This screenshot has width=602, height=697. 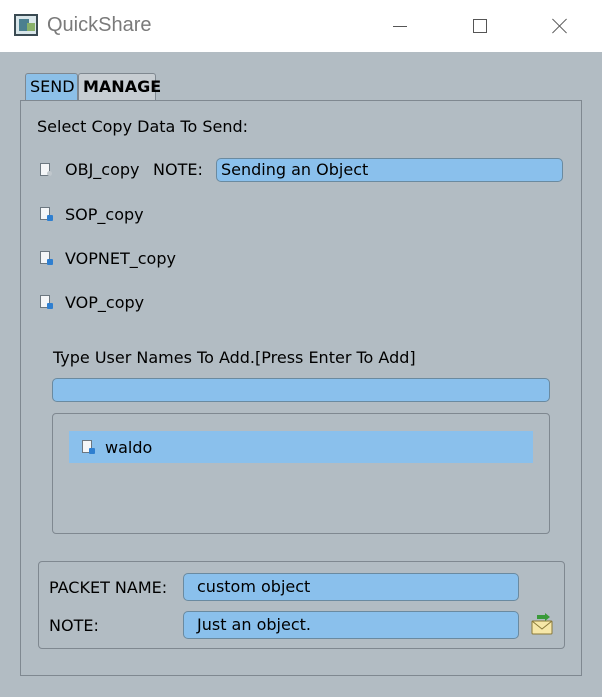 I want to click on packet-note-field: Just an object., so click(x=351, y=625).